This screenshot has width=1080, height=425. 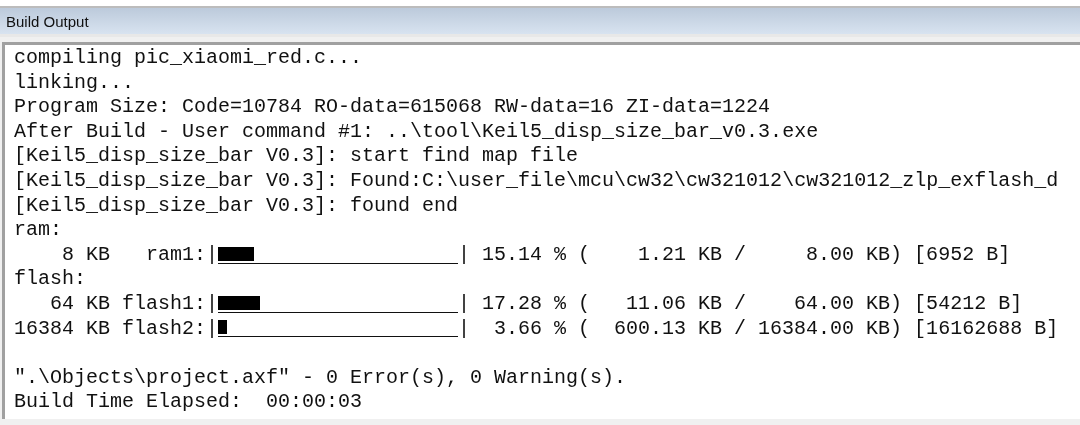 I want to click on output-line: [Keil5_disp_size_bar V0.3]: found end, so click(x=236, y=206).